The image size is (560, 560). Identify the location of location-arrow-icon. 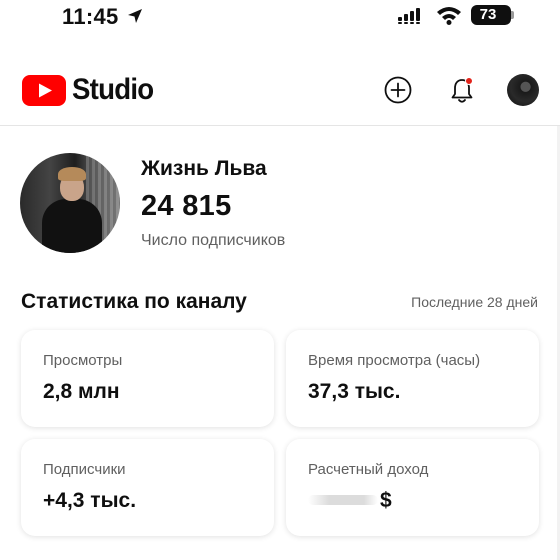
(135, 16).